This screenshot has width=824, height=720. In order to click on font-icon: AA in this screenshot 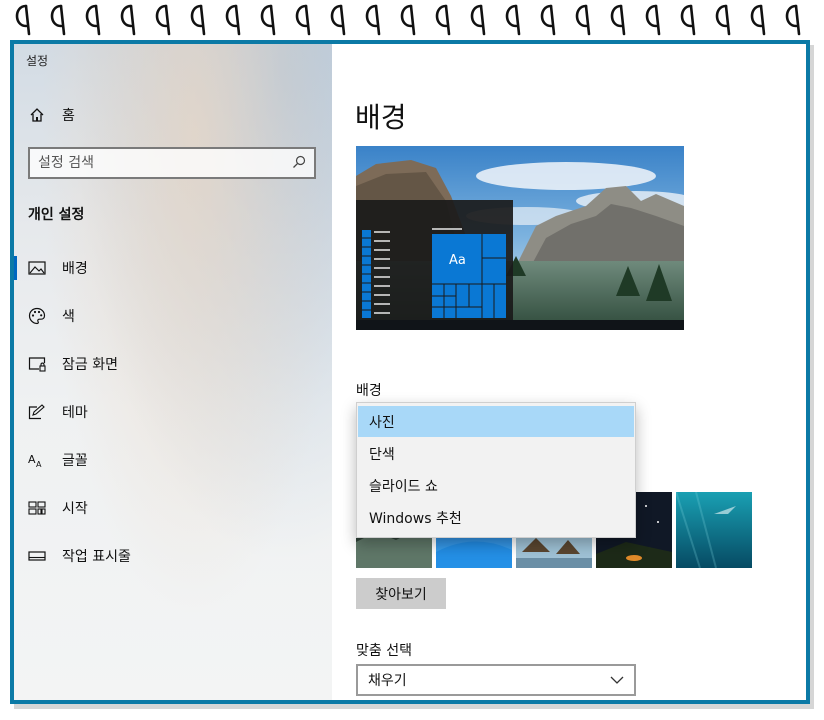, I will do `click(37, 460)`.